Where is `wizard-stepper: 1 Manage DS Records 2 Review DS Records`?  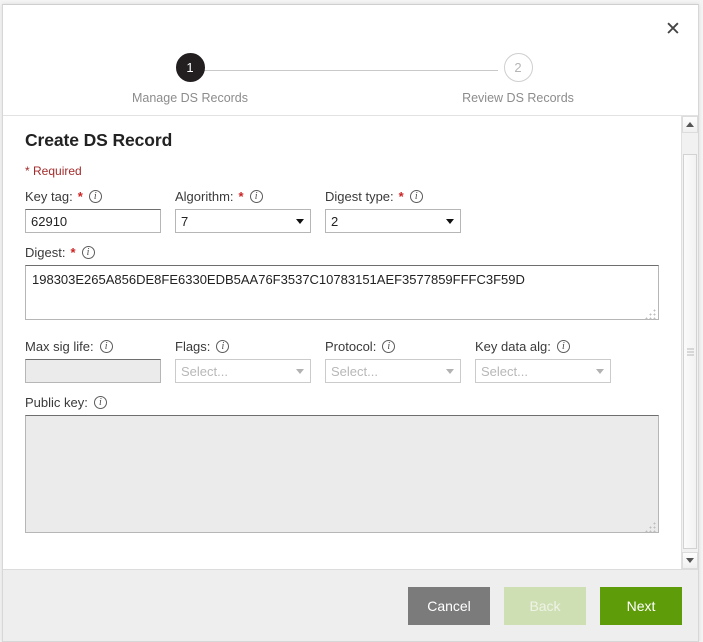
wizard-stepper: 1 Manage DS Records 2 Review DS Records is located at coordinates (350, 83).